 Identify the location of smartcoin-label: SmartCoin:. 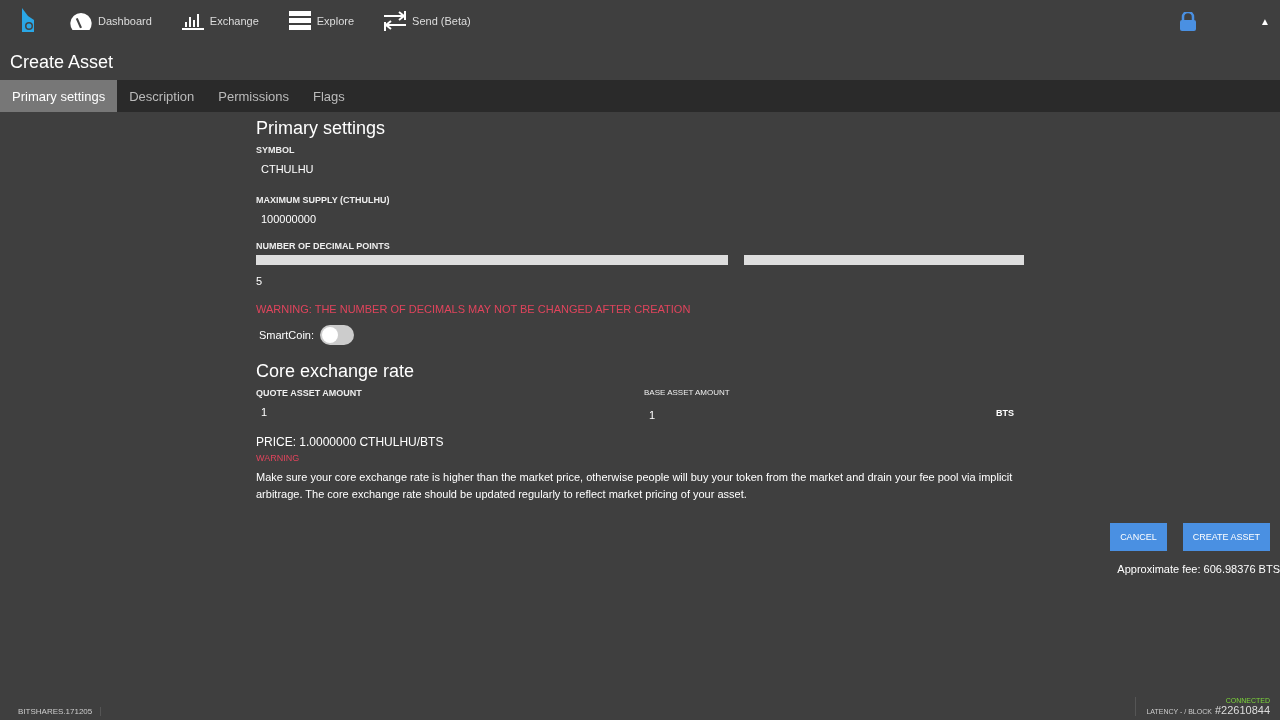
(287, 335).